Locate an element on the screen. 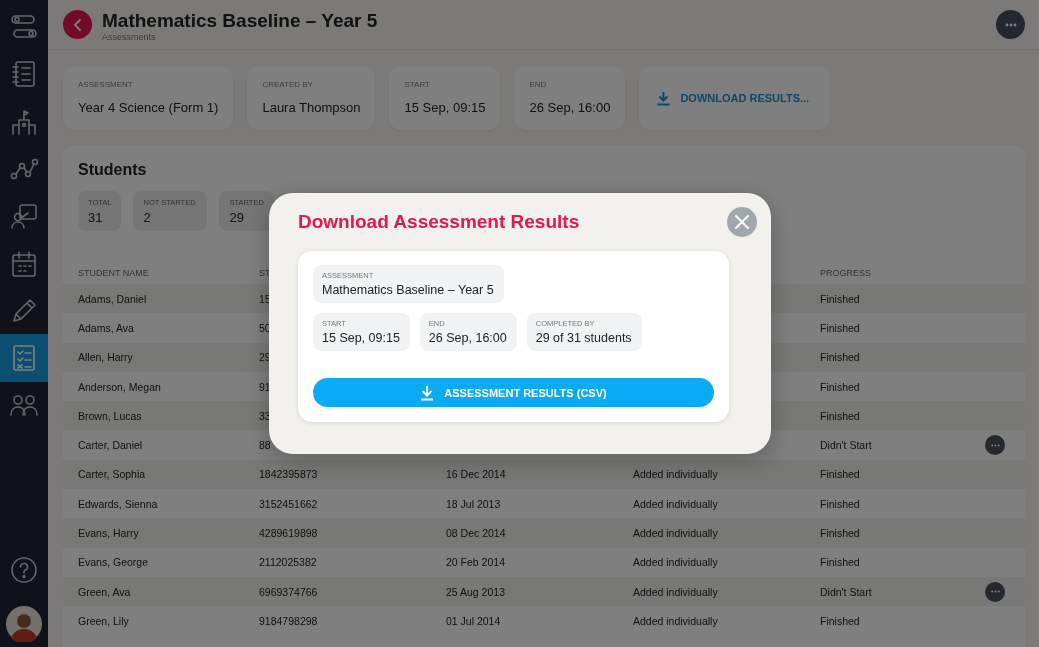 The image size is (1039, 647). table-cell: Allen, Harry is located at coordinates (105, 357).